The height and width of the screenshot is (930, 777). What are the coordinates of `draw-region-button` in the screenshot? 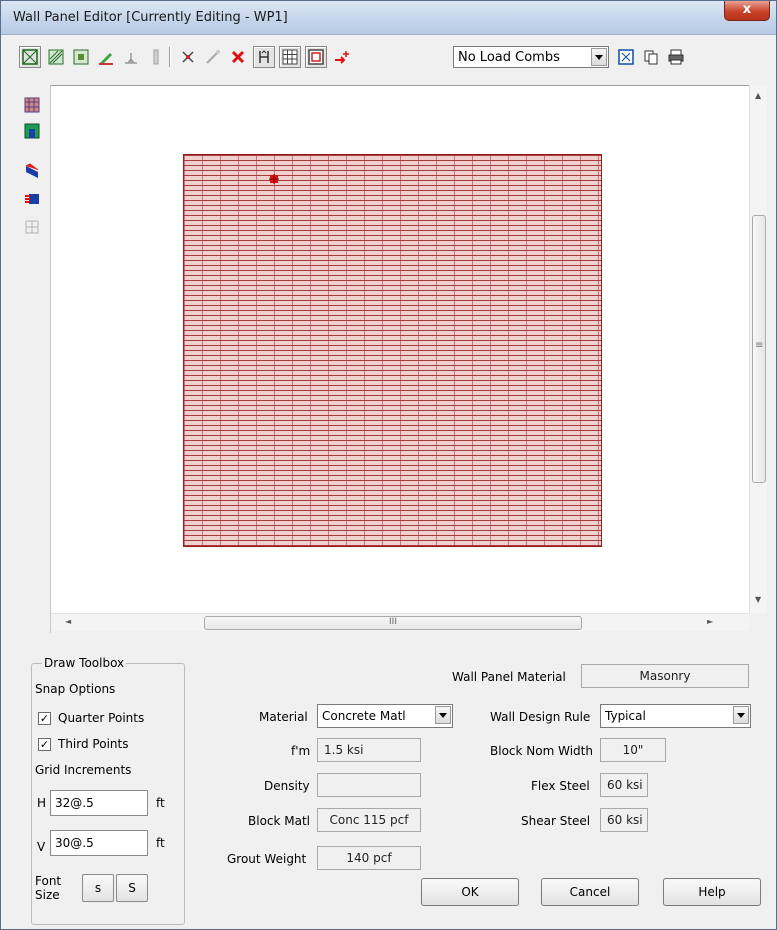 It's located at (56, 57).